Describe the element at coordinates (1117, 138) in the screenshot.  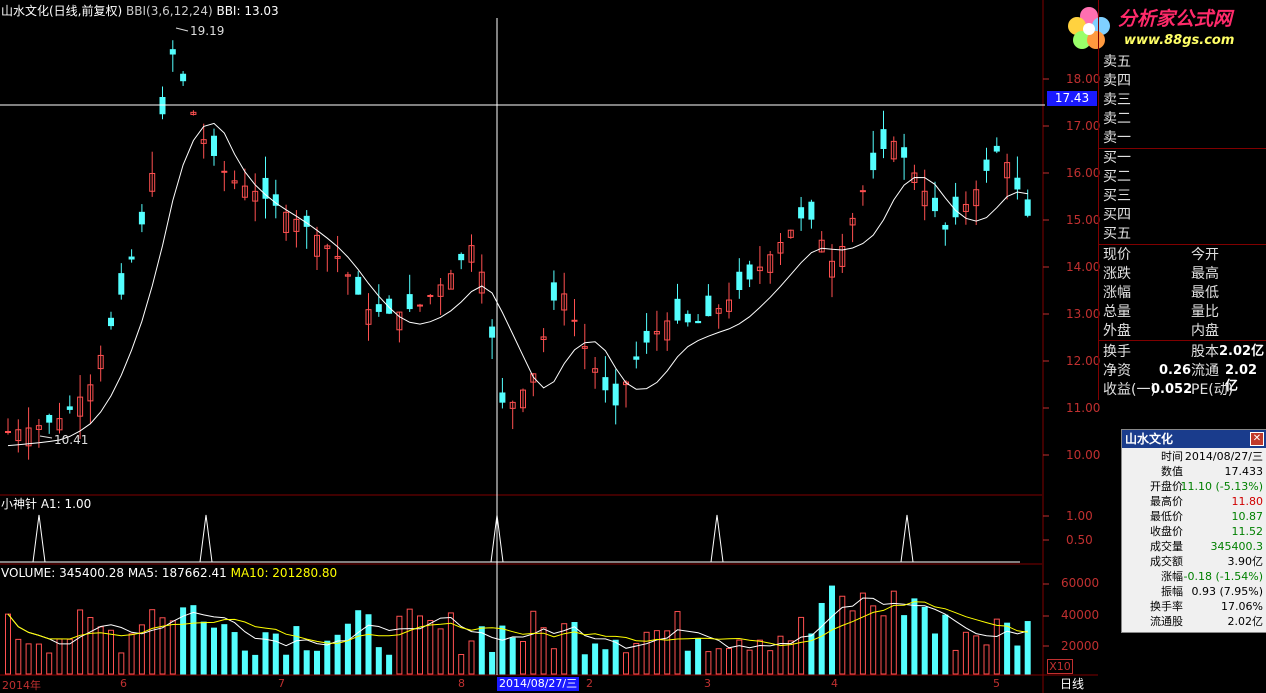
I see `sell-level-label: 卖一` at that location.